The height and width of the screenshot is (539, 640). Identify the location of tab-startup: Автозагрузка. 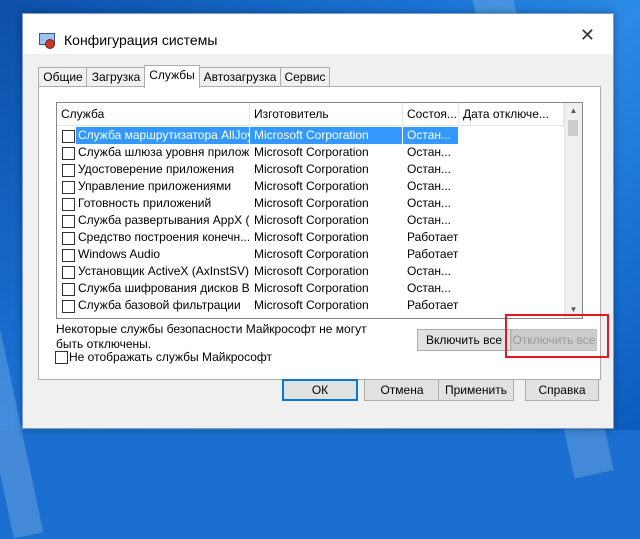
(240, 77).